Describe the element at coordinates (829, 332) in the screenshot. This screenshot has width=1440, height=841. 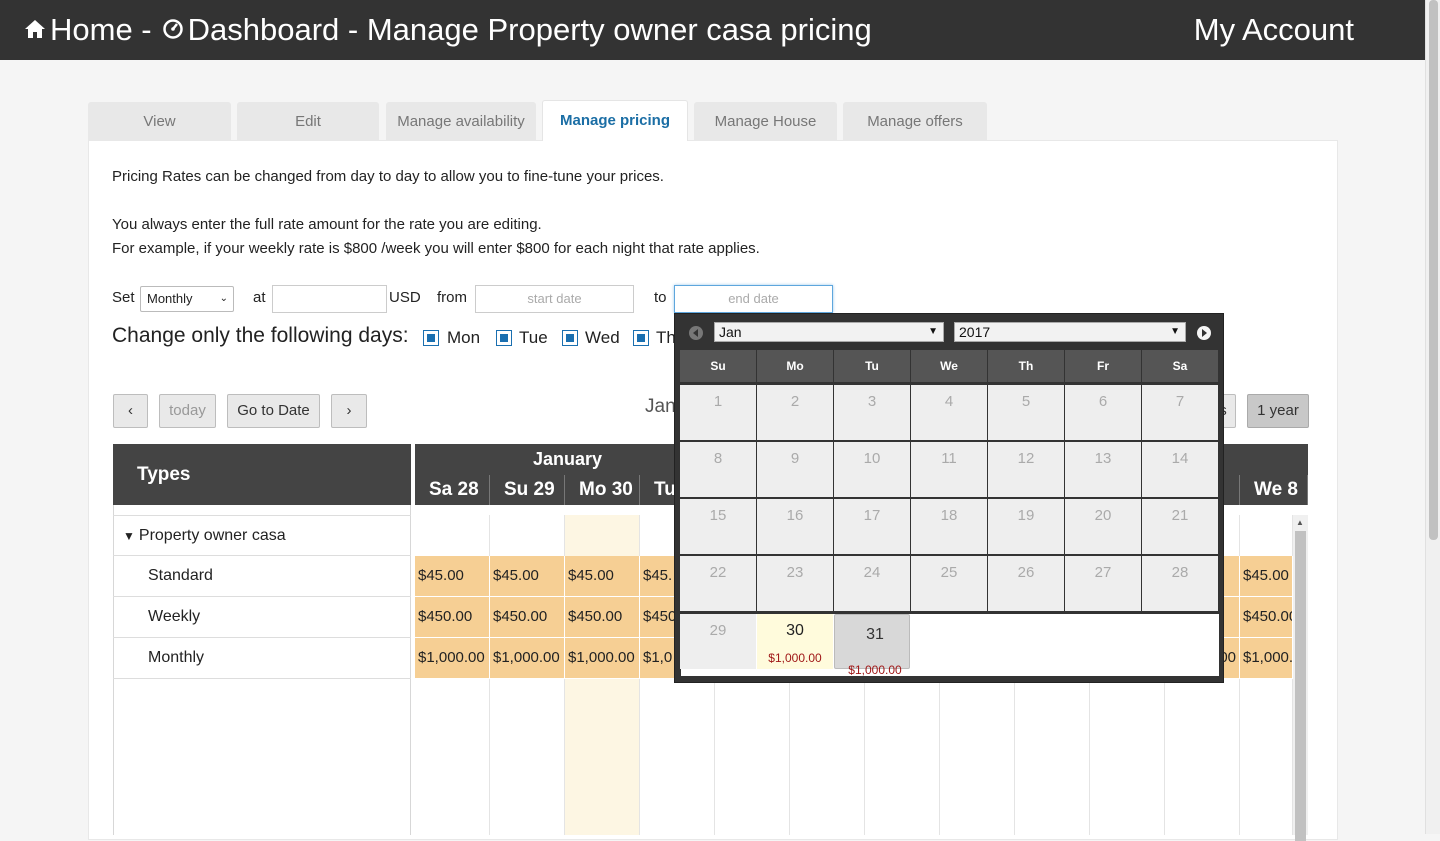
I see `month-select: Jan ▼` at that location.